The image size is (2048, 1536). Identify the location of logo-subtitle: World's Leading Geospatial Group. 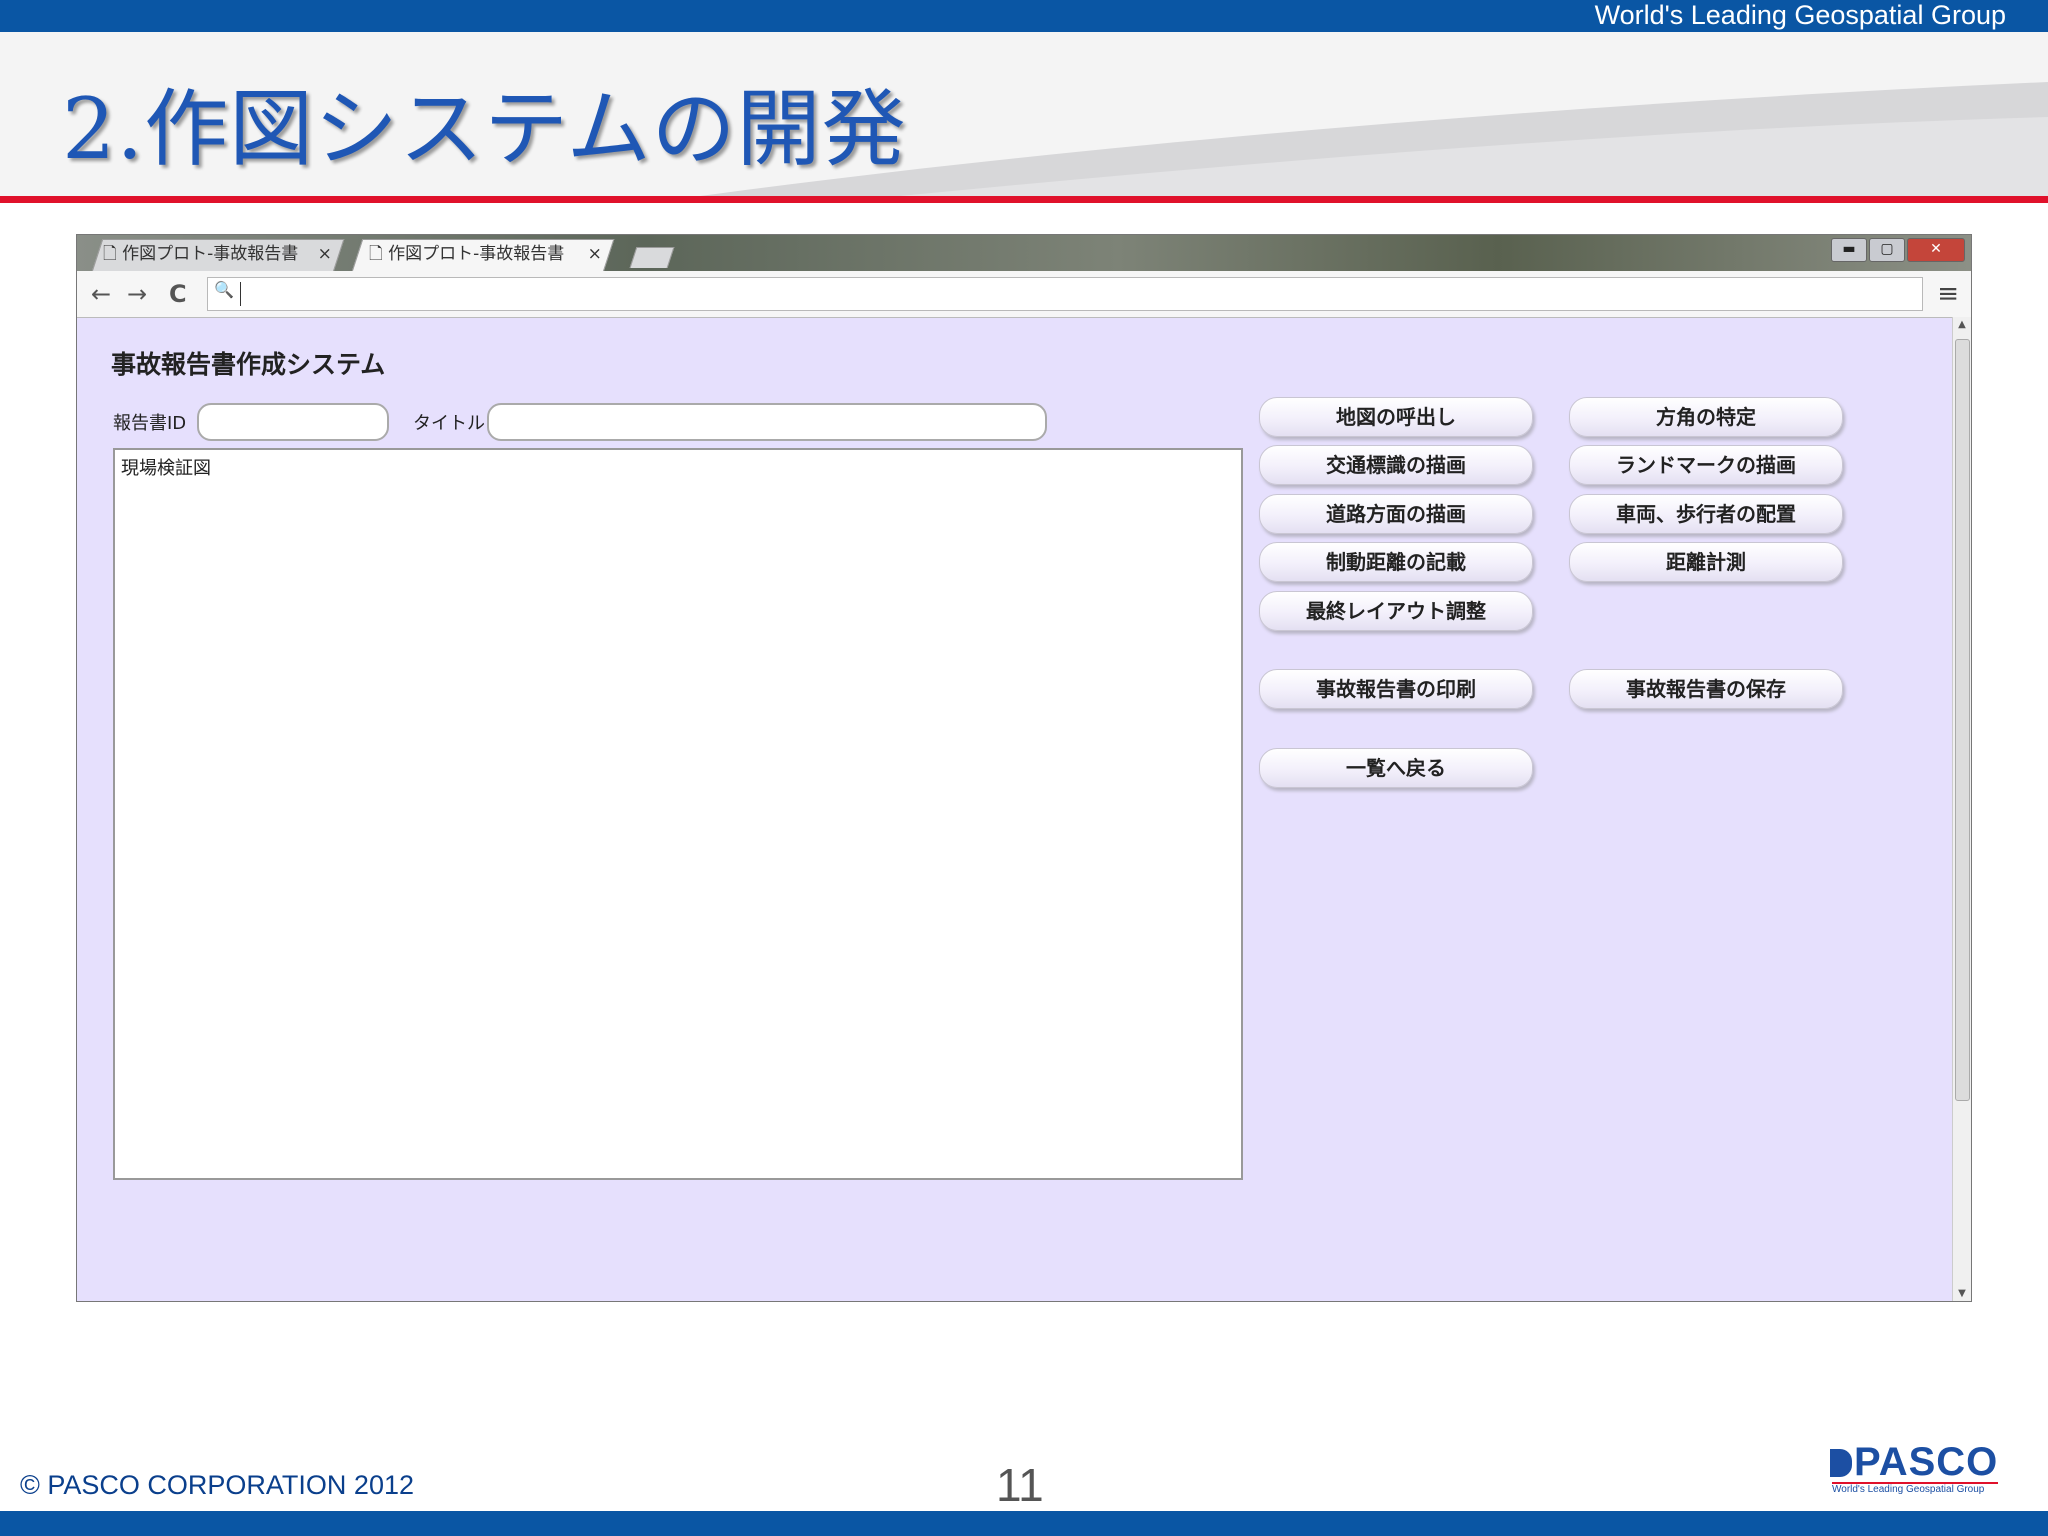
(1908, 1489).